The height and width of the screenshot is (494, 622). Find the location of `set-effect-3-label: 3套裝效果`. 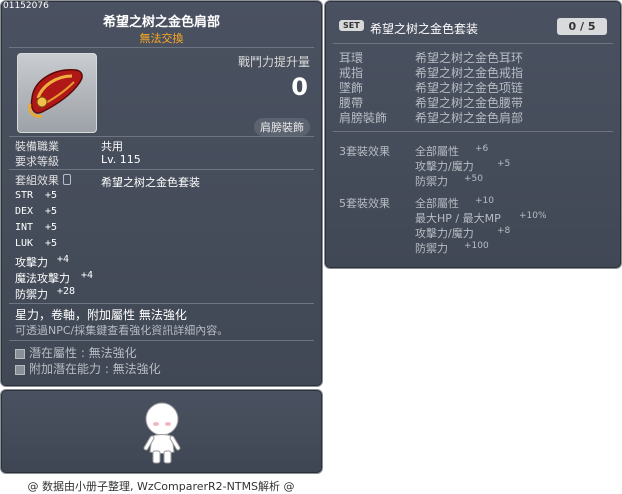

set-effect-3-label: 3套裝效果 is located at coordinates (364, 151).